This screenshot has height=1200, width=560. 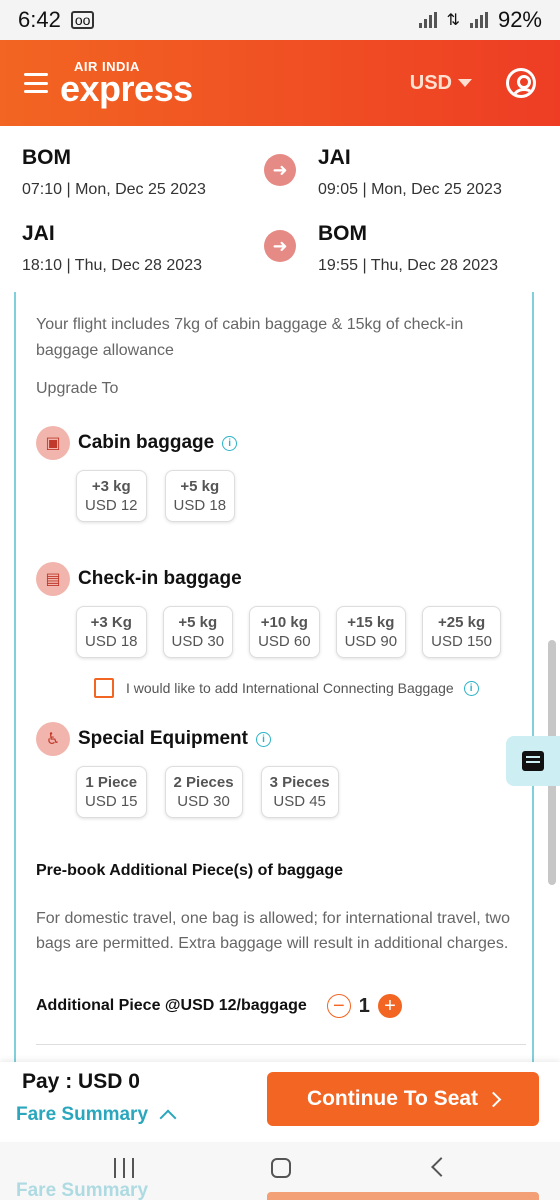 I want to click on continue-to-seat-button: Continue To Seat, so click(x=403, y=1099).